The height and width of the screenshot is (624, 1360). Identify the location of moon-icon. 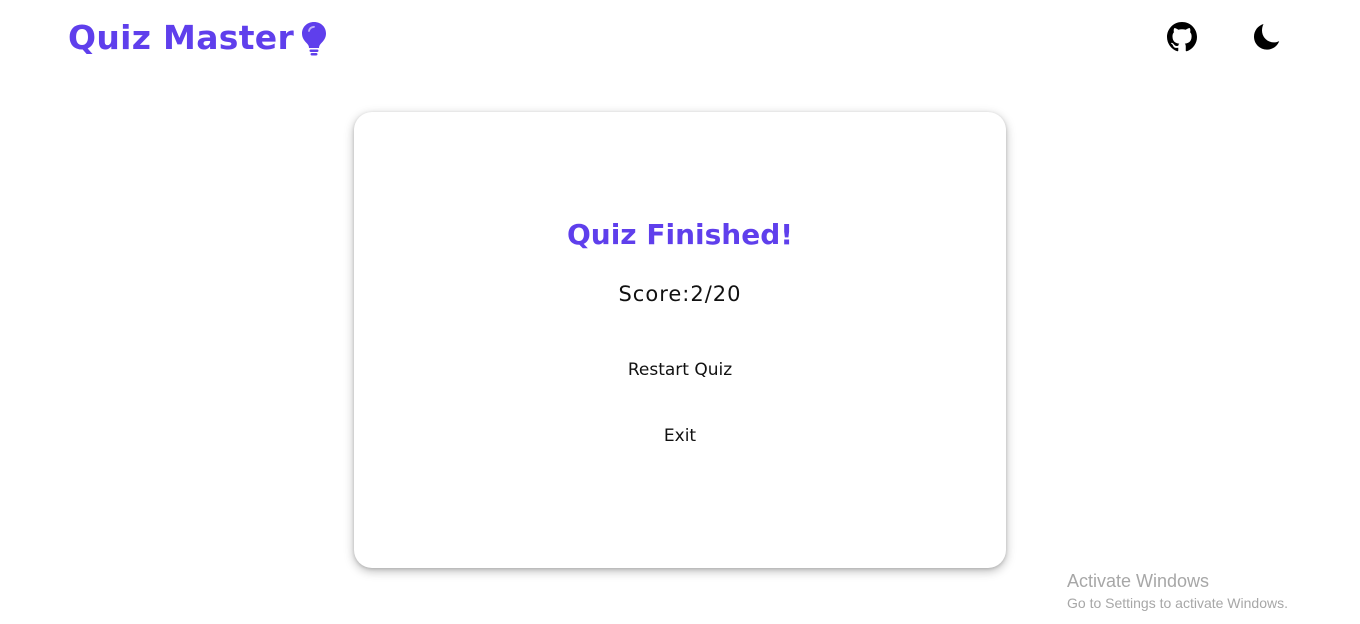
(1267, 37).